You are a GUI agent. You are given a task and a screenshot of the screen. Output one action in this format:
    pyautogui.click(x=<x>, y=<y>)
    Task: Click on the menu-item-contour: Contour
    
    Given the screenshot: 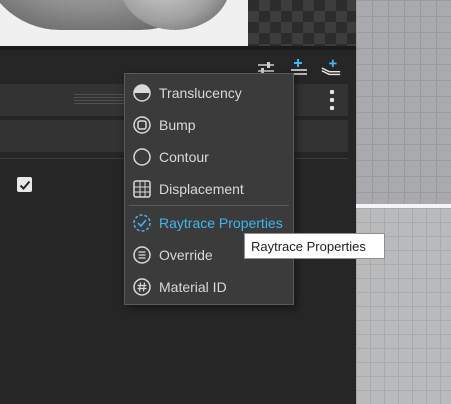 What is the action you would take?
    pyautogui.click(x=209, y=157)
    